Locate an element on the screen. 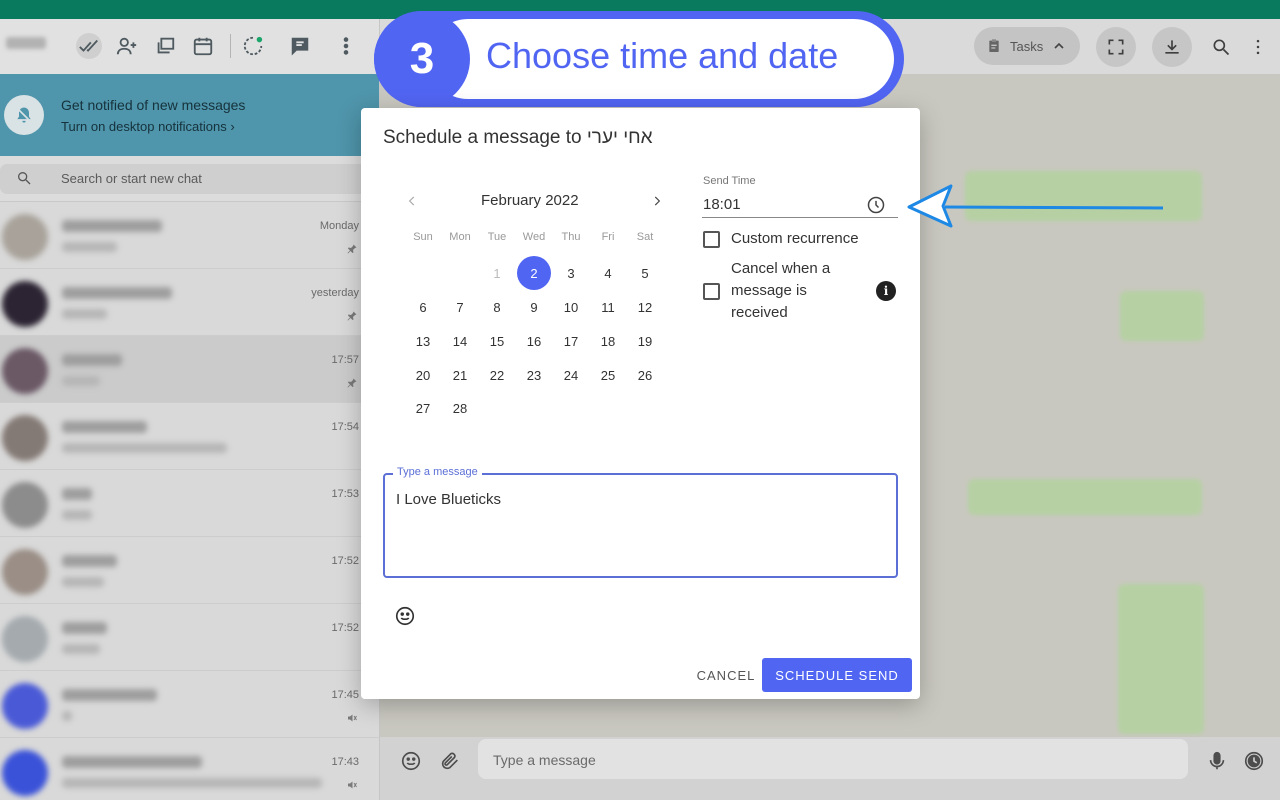  calendar-day: 18 is located at coordinates (608, 341).